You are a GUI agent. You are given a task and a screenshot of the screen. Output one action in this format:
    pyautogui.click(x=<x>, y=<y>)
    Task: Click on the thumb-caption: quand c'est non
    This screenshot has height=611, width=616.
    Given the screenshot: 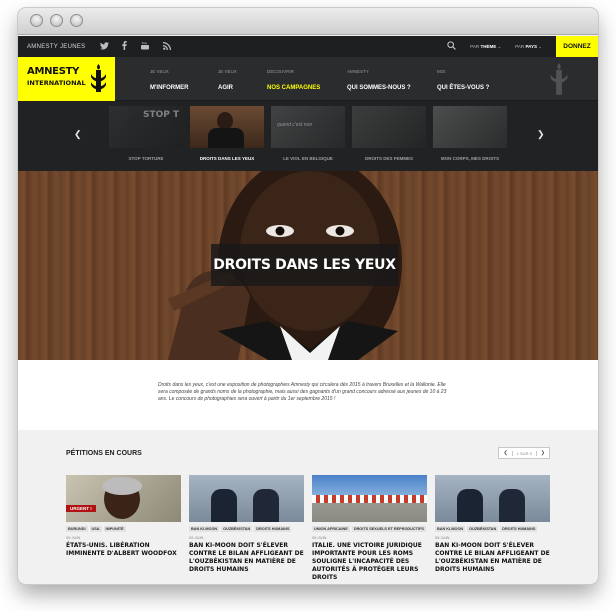 What is the action you would take?
    pyautogui.click(x=295, y=125)
    